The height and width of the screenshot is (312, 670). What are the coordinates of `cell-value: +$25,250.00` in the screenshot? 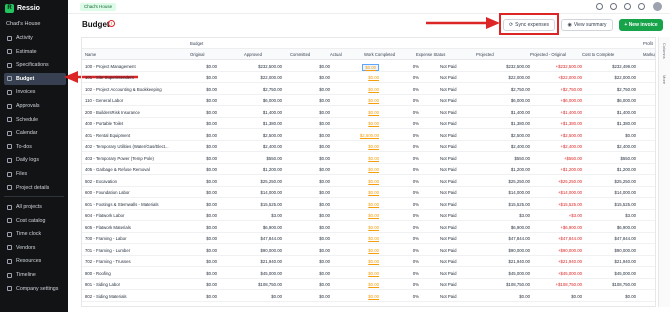 It's located at (569, 181).